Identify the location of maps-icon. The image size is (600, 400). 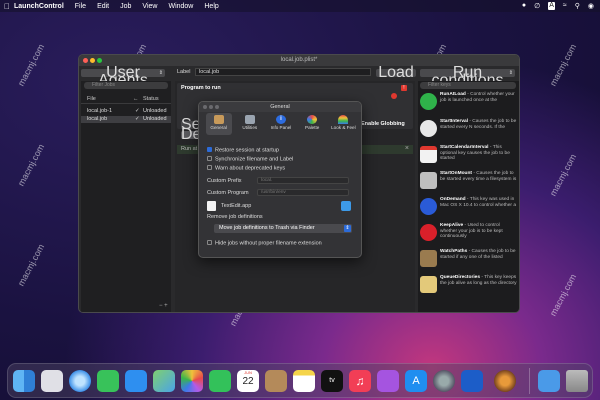
(164, 381).